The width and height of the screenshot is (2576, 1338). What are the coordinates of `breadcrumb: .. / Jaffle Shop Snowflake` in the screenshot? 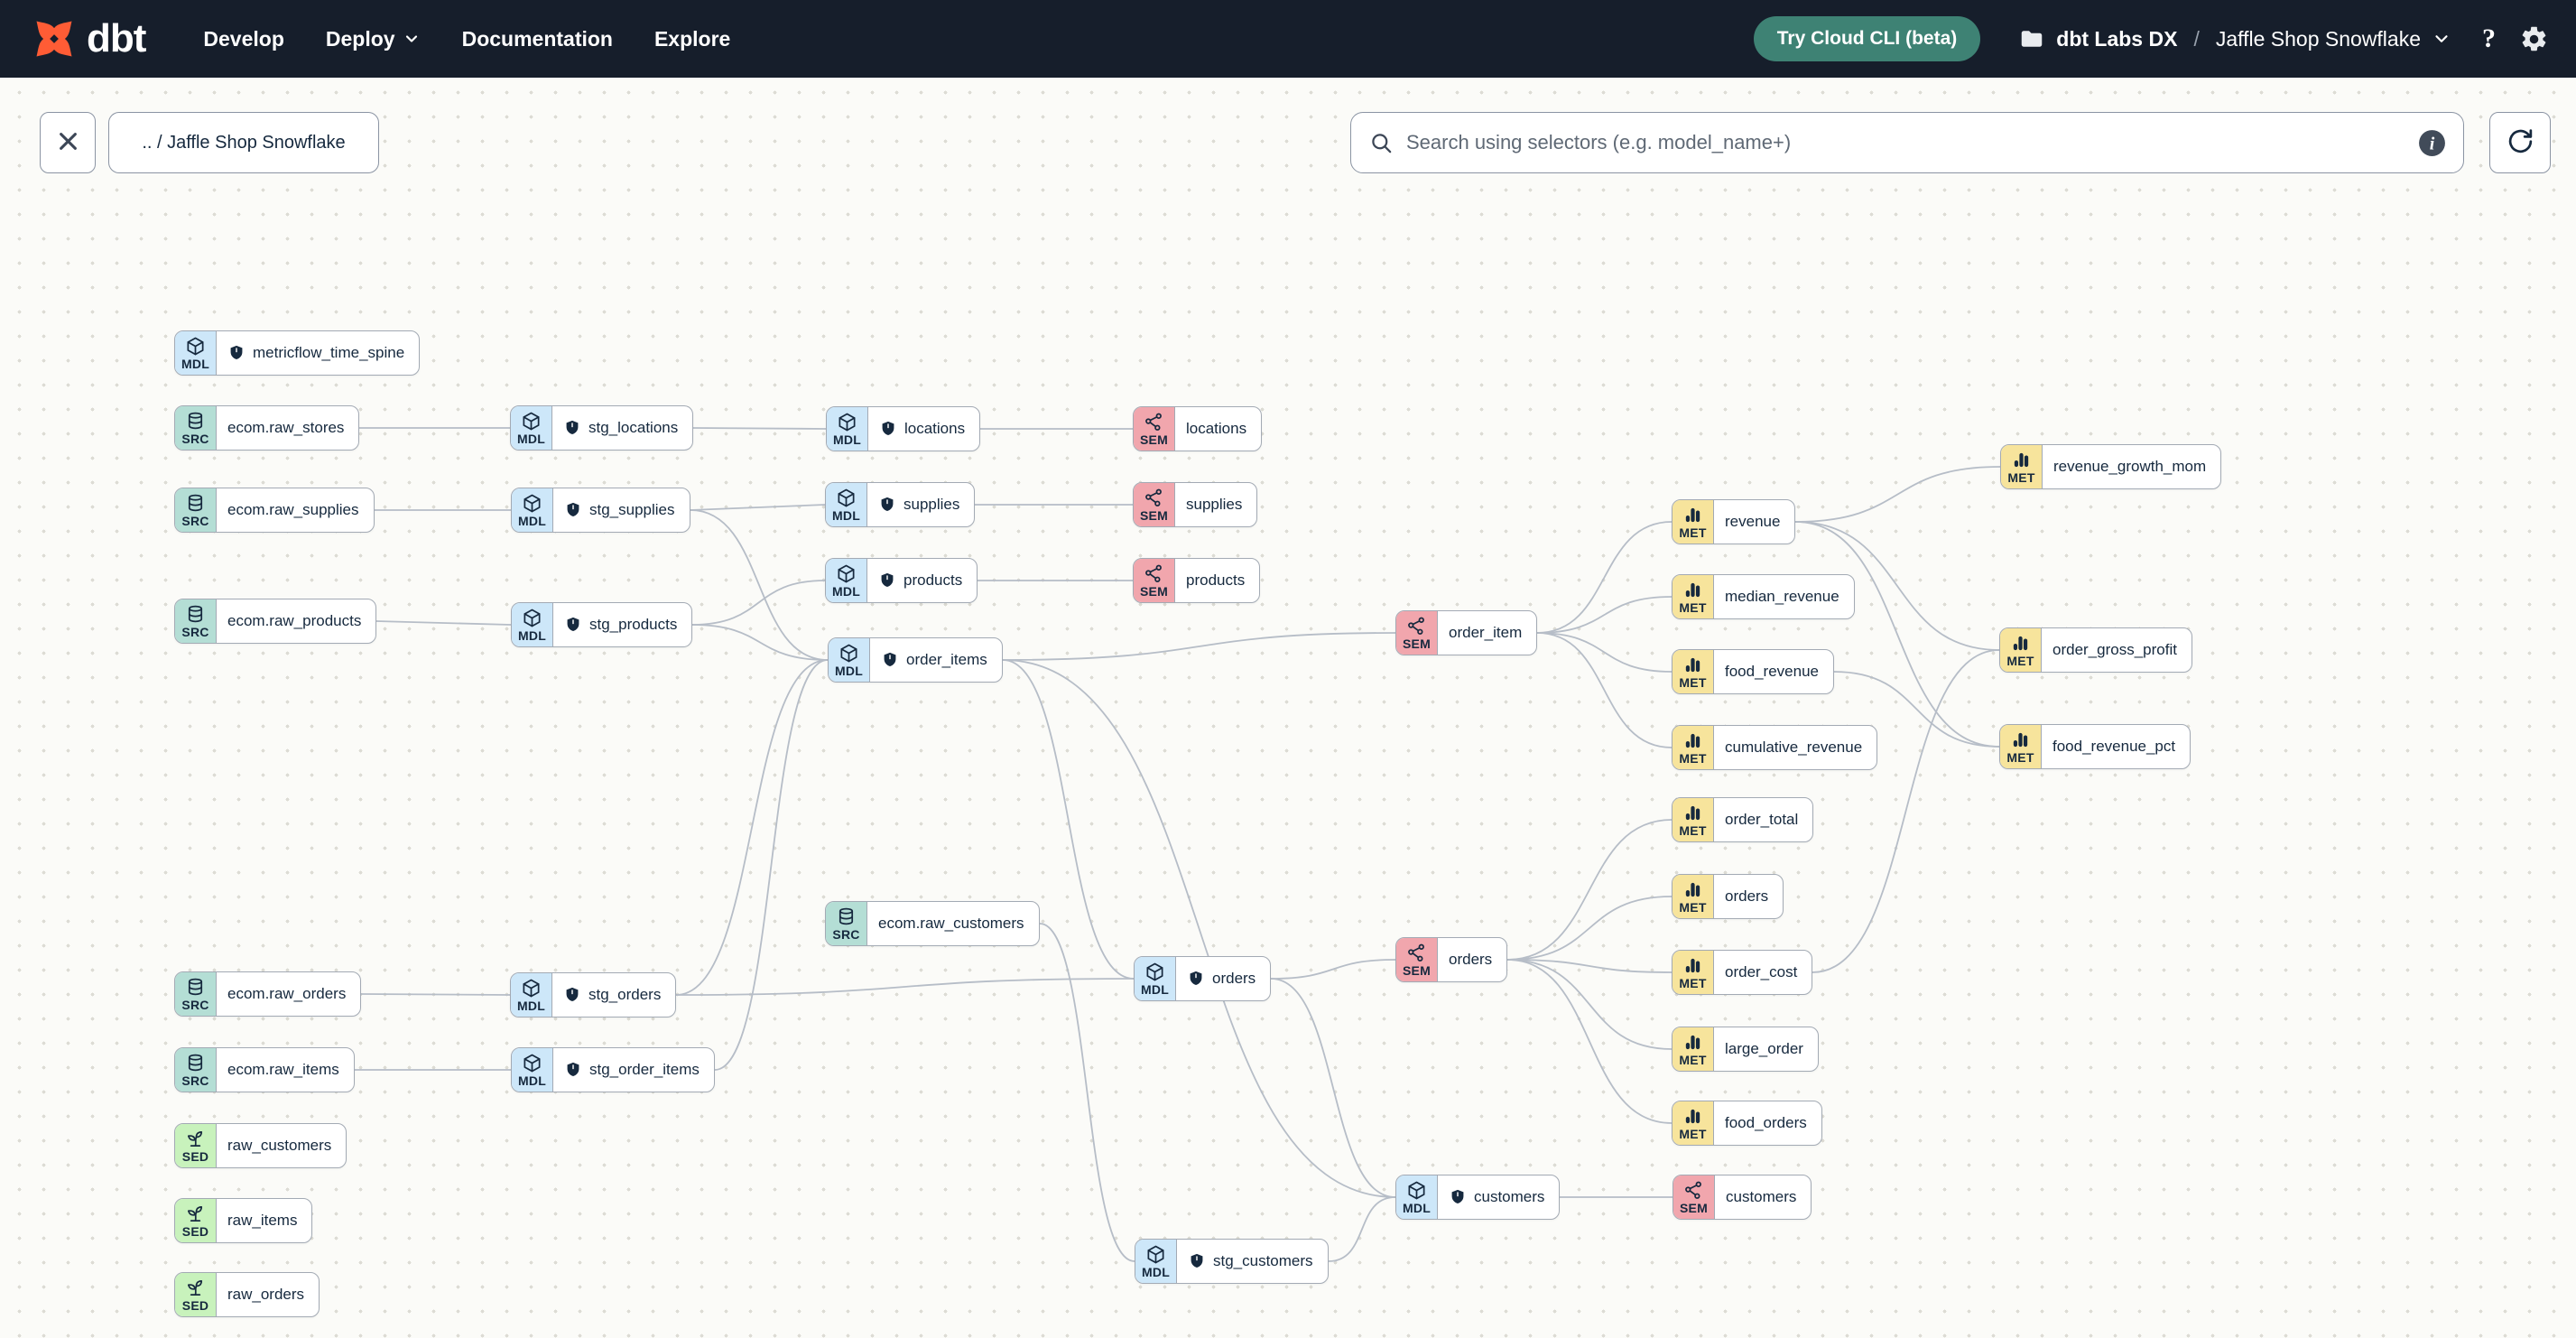 It's located at (243, 143).